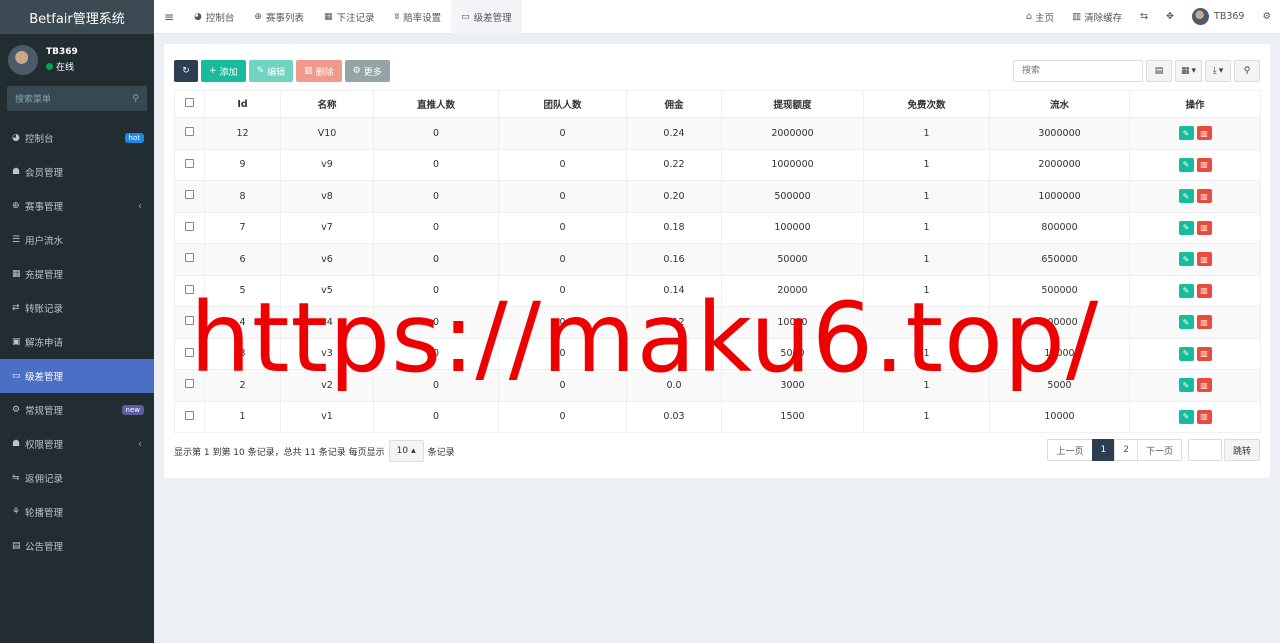  I want to click on sidebar-item-label: 转账记录, so click(44, 309).